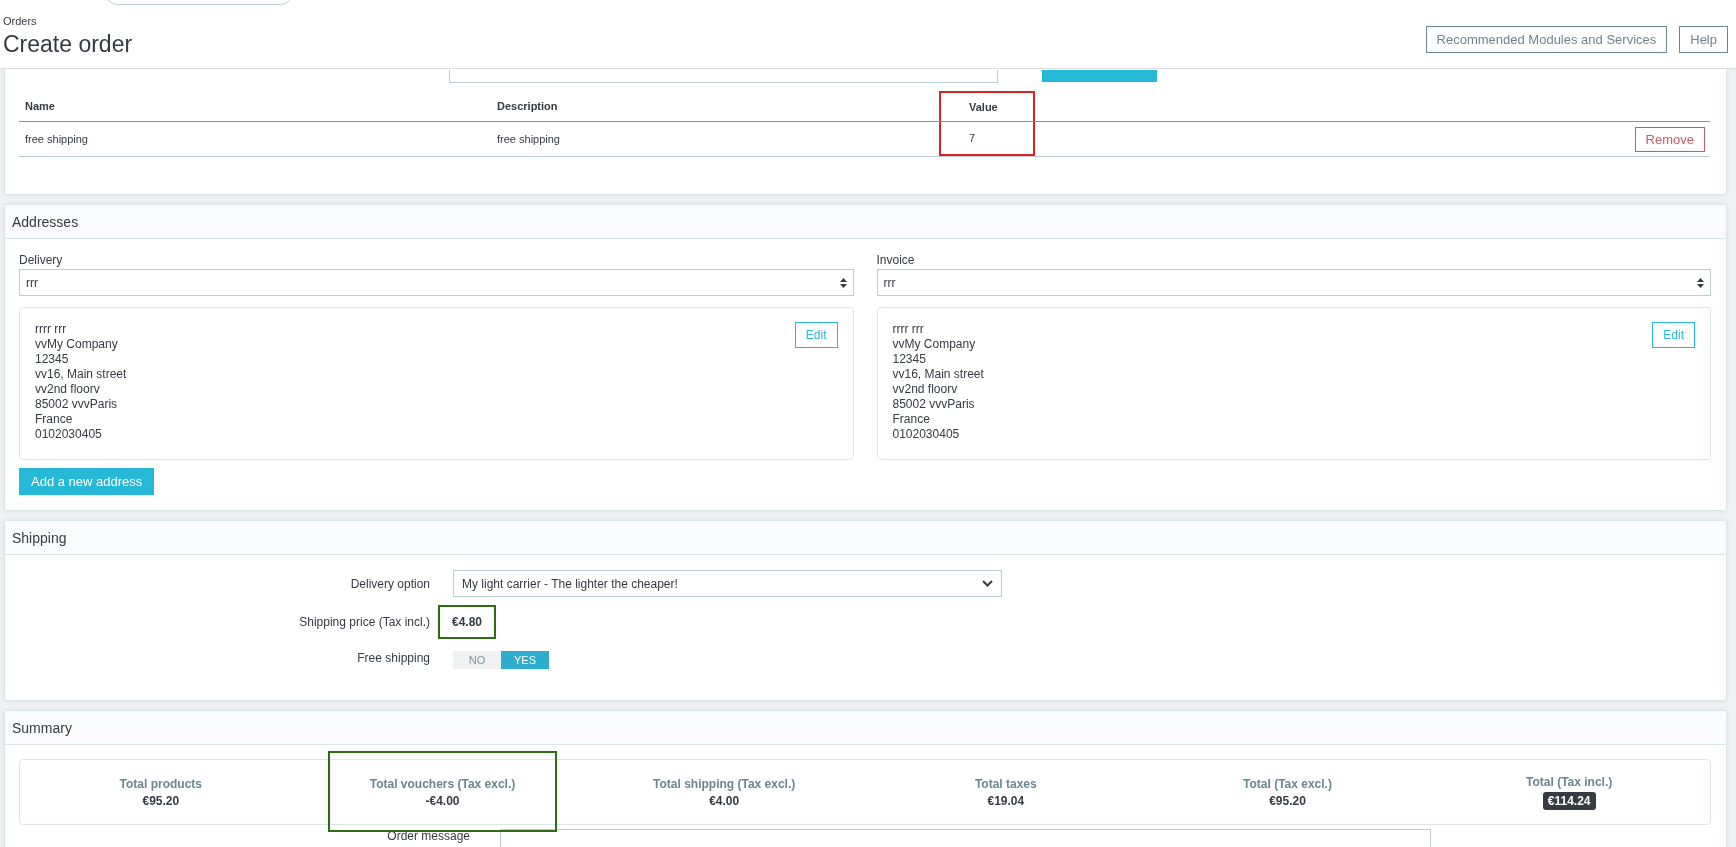  What do you see at coordinates (724, 783) in the screenshot?
I see `total-label: Total shipping (Tax excl.)` at bounding box center [724, 783].